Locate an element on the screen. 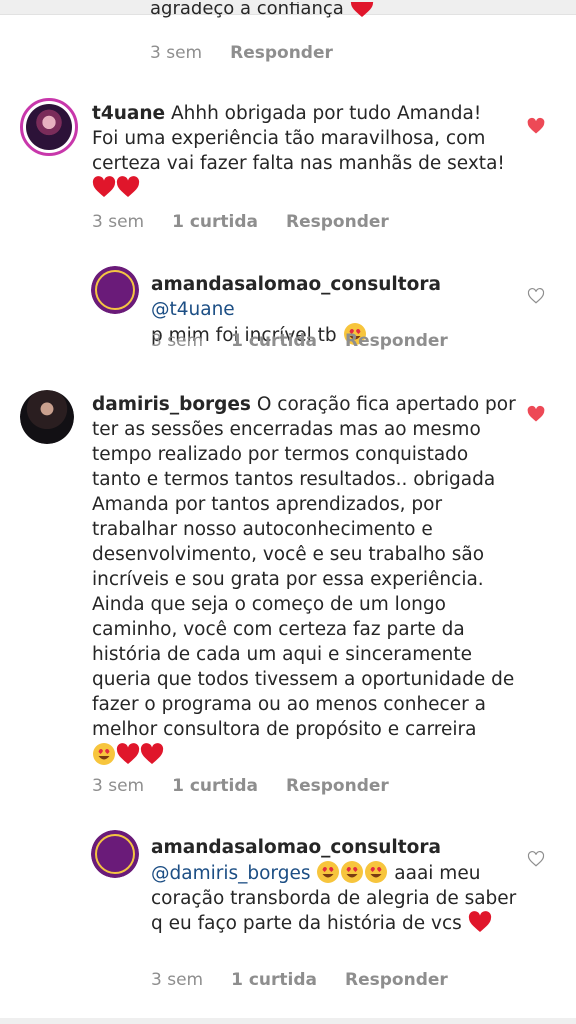 The width and height of the screenshot is (576, 1024). mention-link: @damiris_borges is located at coordinates (230, 873).